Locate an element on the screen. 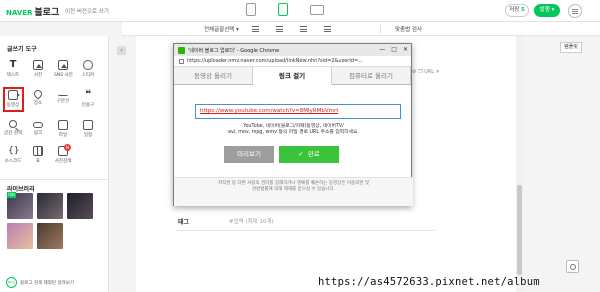 This screenshot has width=600, height=292. toolbar-divider is located at coordinates (380, 29).